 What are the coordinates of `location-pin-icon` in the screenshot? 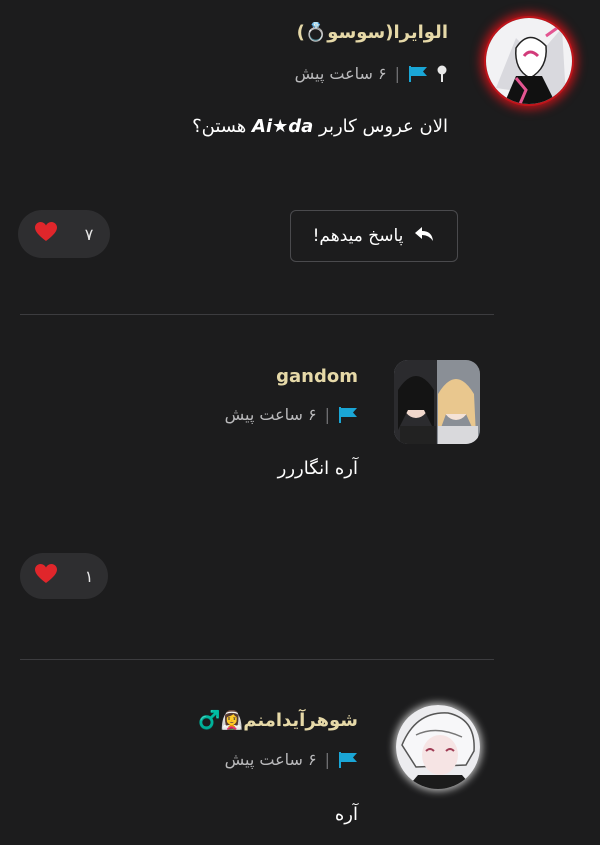 It's located at (442, 74).